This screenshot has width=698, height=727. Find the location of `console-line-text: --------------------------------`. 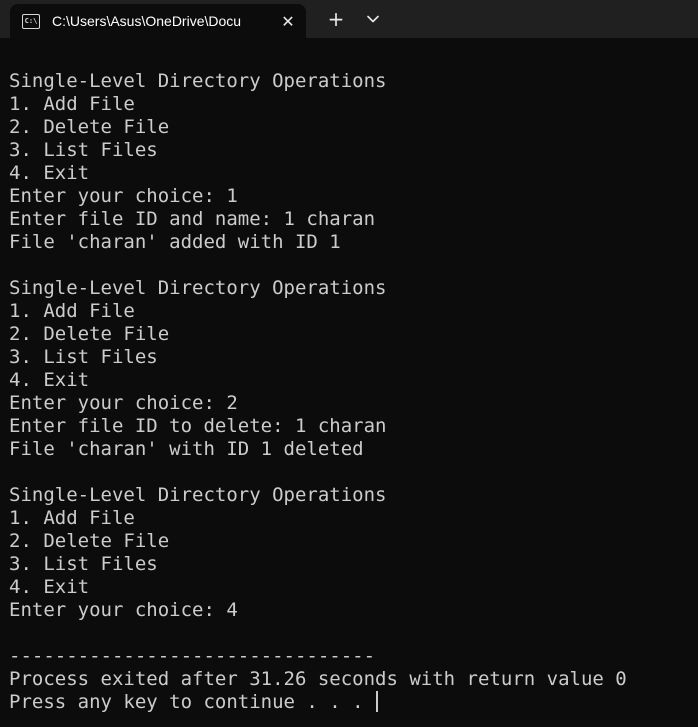

console-line-text: -------------------------------- is located at coordinates (192, 656).